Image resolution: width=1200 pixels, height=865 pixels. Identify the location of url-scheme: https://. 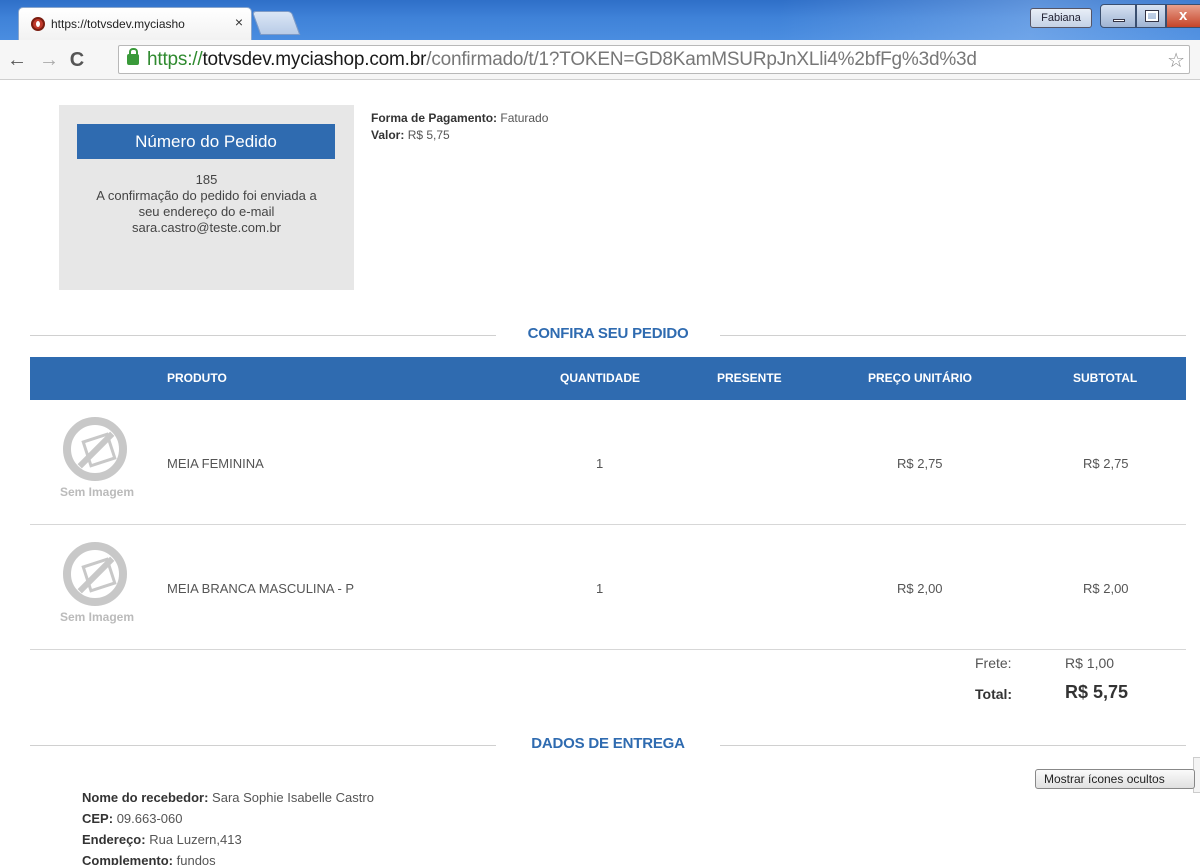
(175, 59).